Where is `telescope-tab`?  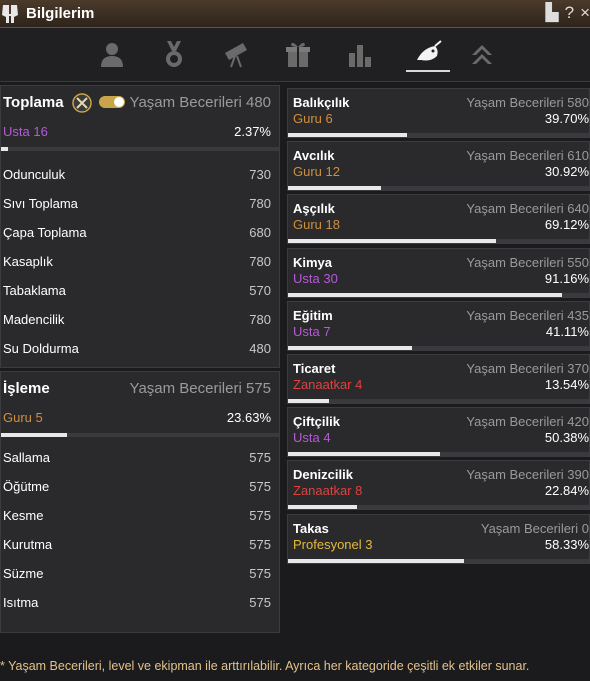
telescope-tab is located at coordinates (236, 54).